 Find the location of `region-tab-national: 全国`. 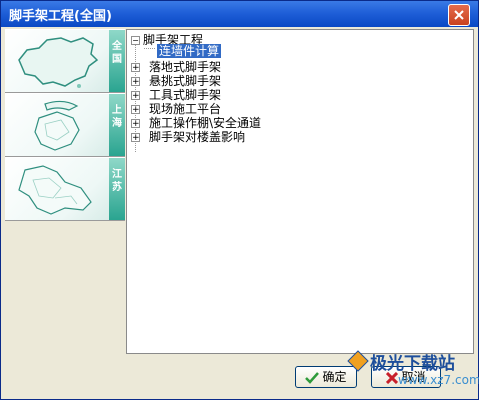

region-tab-national: 全国 is located at coordinates (65, 61).